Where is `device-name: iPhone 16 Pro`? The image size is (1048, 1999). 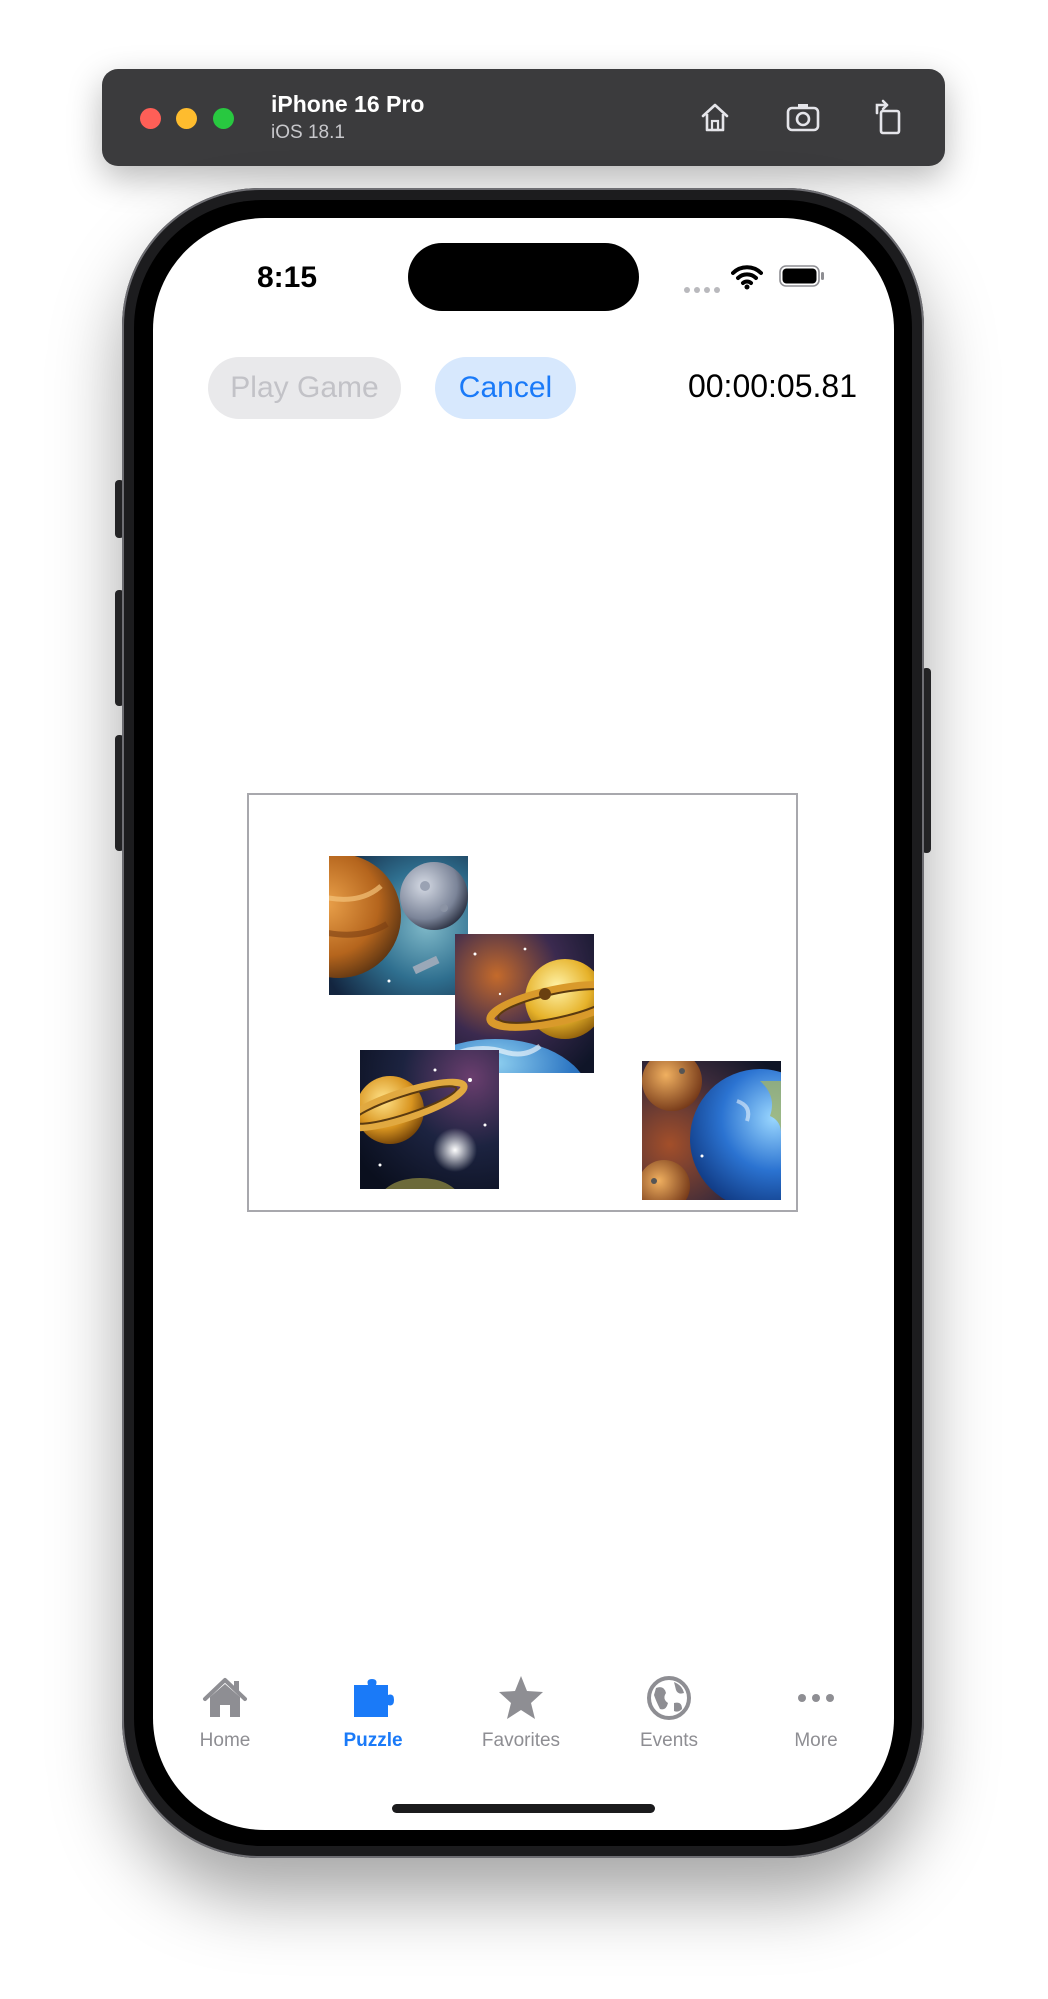 device-name: iPhone 16 Pro is located at coordinates (348, 104).